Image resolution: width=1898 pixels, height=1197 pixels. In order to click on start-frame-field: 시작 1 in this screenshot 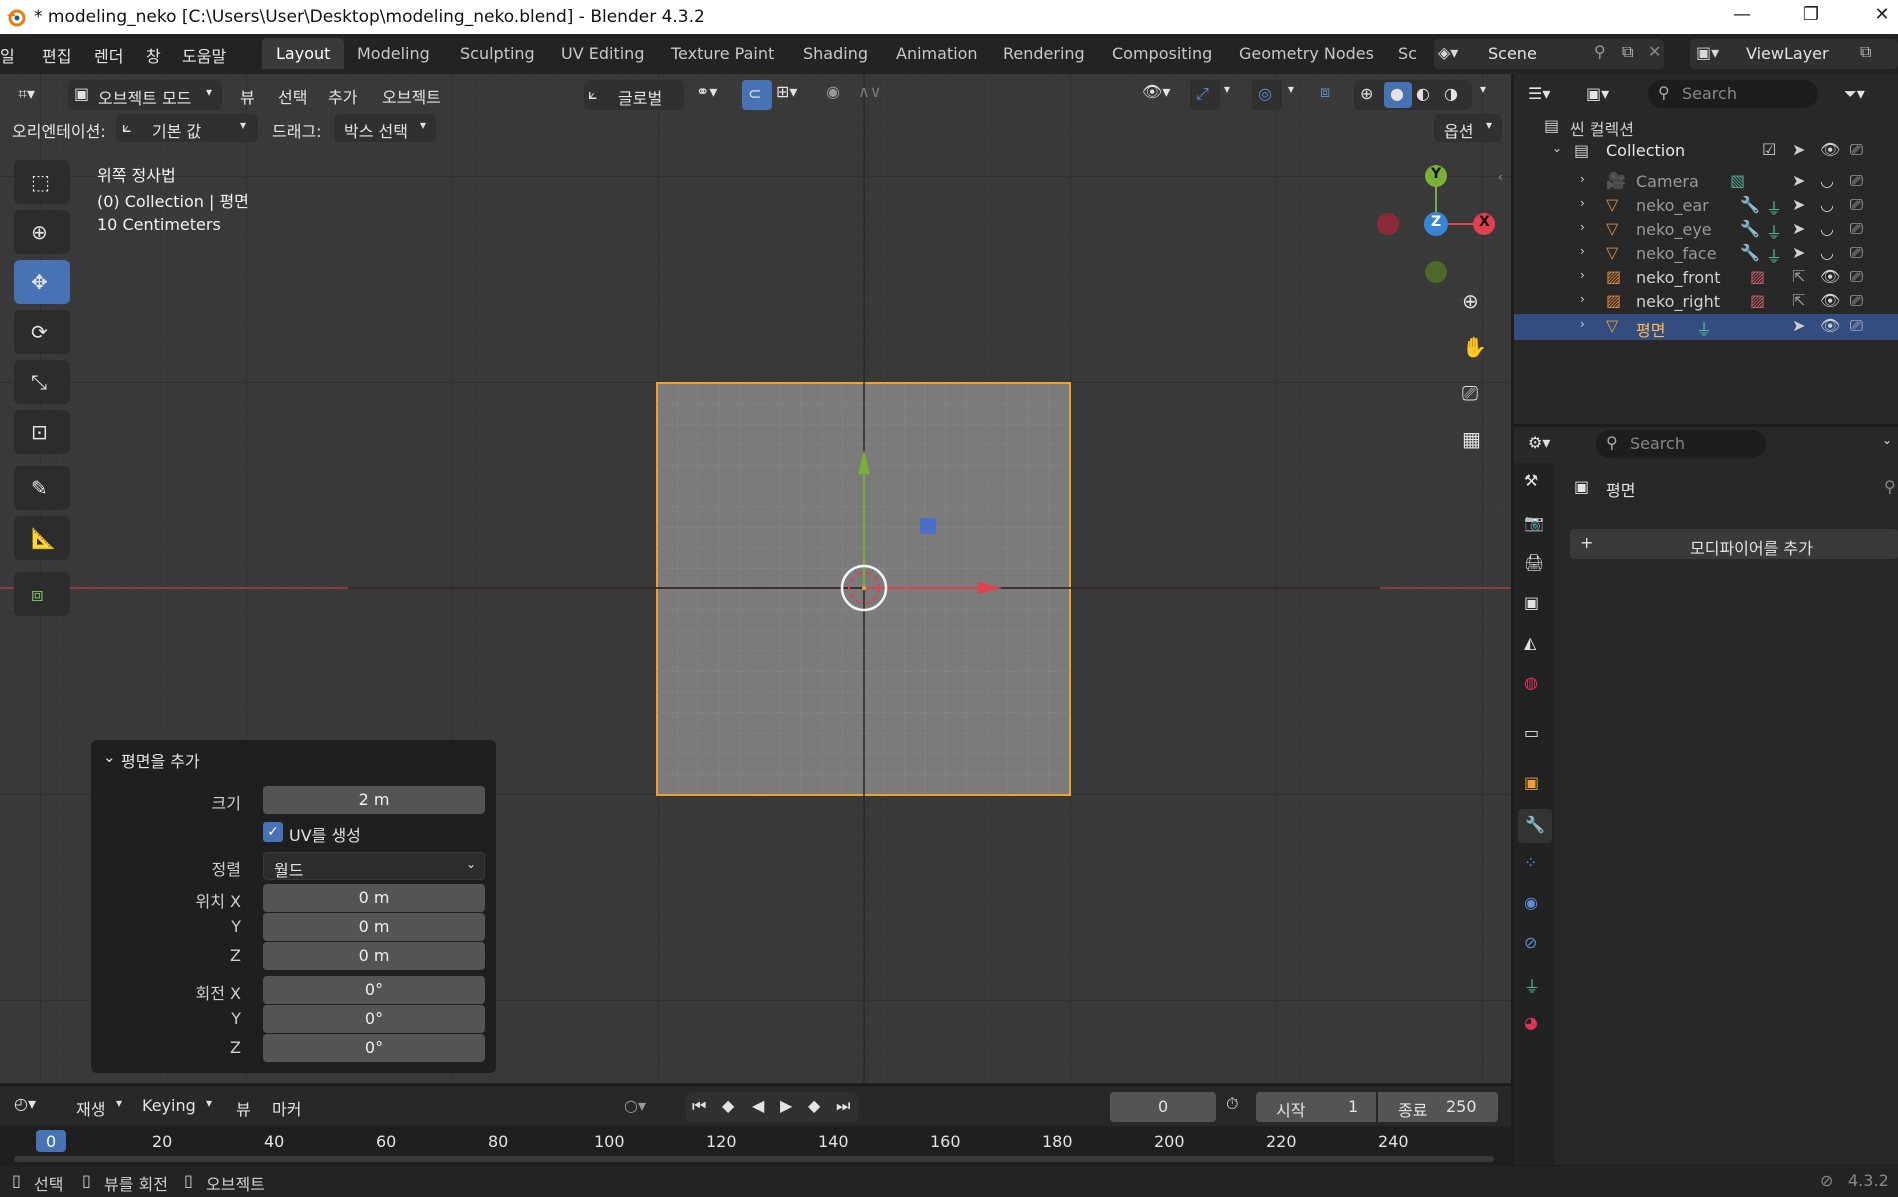, I will do `click(1316, 1107)`.